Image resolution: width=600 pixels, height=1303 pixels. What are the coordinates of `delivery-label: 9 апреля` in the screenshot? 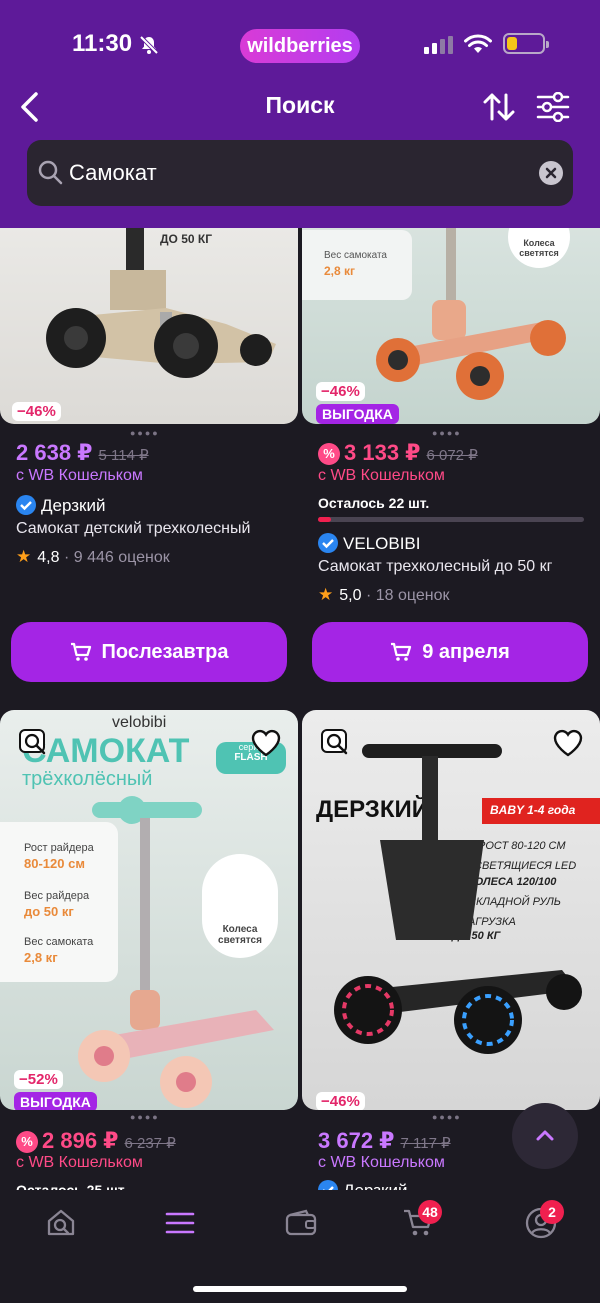 It's located at (466, 651).